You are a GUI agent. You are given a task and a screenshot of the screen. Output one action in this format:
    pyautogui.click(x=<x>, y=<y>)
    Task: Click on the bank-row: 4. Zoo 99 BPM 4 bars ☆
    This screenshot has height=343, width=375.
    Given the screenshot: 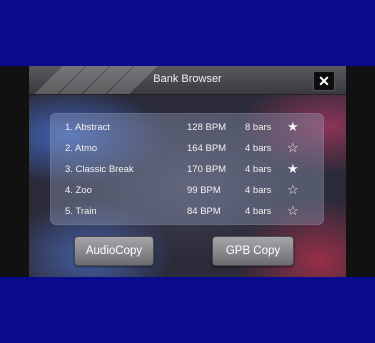 What is the action you would take?
    pyautogui.click(x=187, y=190)
    